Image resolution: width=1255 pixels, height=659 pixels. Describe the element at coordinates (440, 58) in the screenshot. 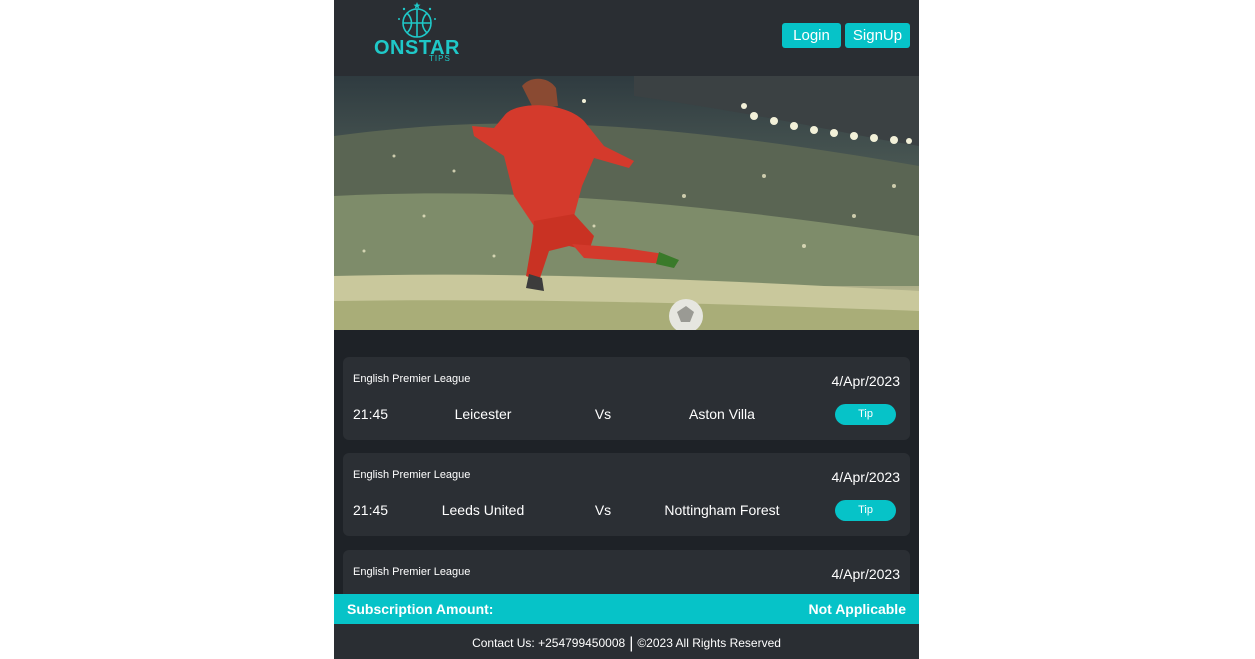

I see `logo-subtitle: TIPS` at that location.